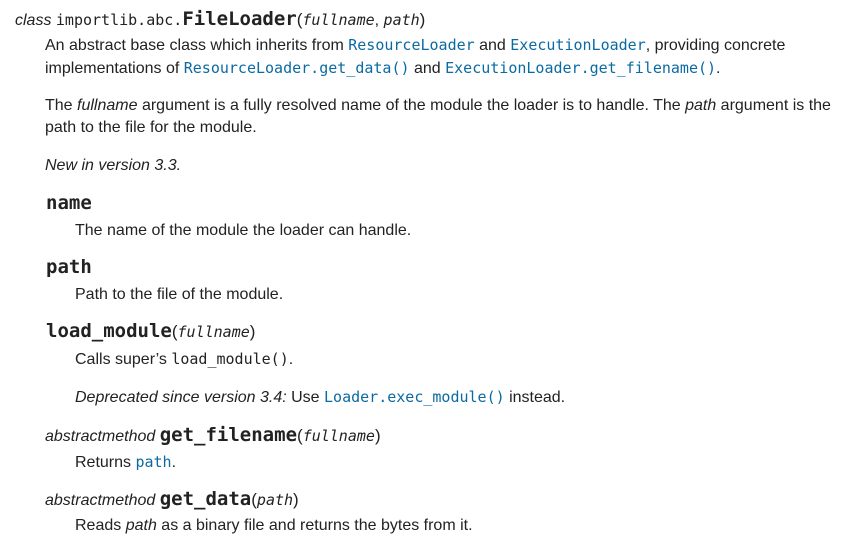  I want to click on get-filename-signature: abstractmethod get_filename(fullname), so click(213, 436).